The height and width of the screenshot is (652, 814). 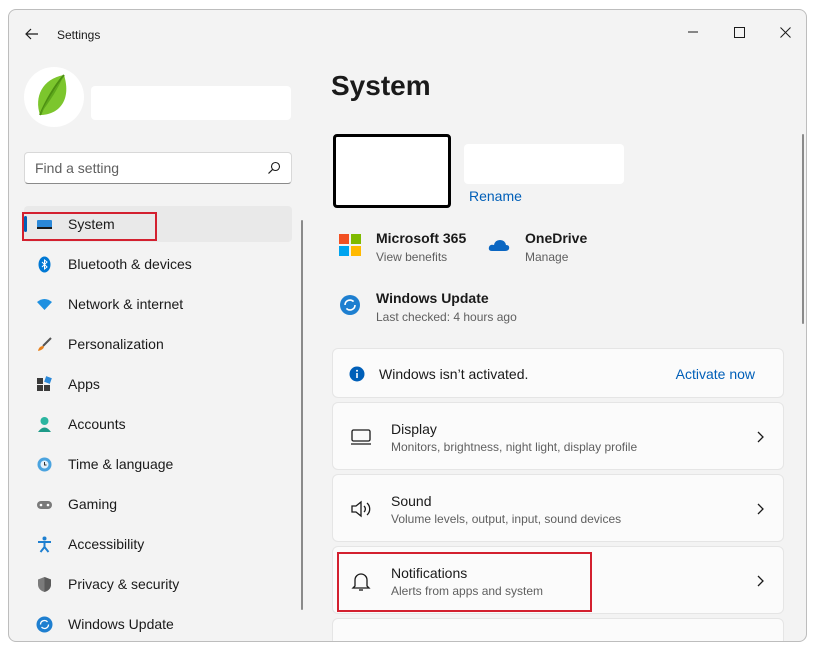 What do you see at coordinates (556, 238) in the screenshot?
I see `quick-title: OneDrive` at bounding box center [556, 238].